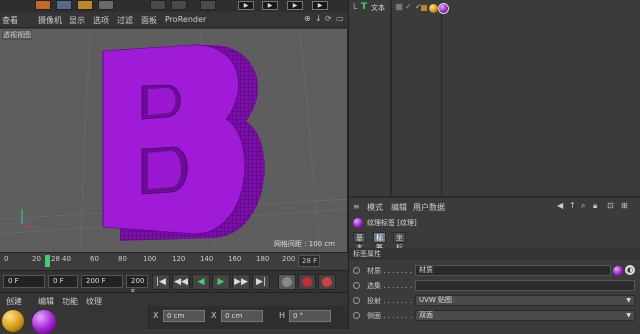 The height and width of the screenshot is (334, 640). Describe the element at coordinates (102, 281) in the screenshot. I see `end-frame-field: 200 F` at that location.